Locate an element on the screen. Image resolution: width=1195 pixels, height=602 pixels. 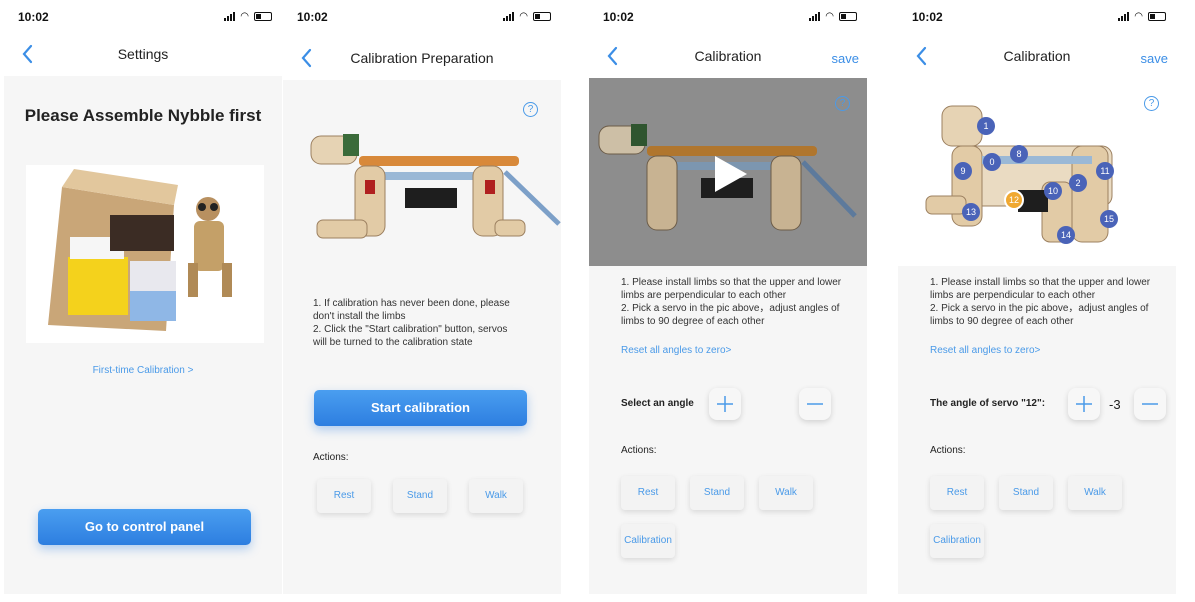
page-title: Settings is located at coordinates (143, 54).